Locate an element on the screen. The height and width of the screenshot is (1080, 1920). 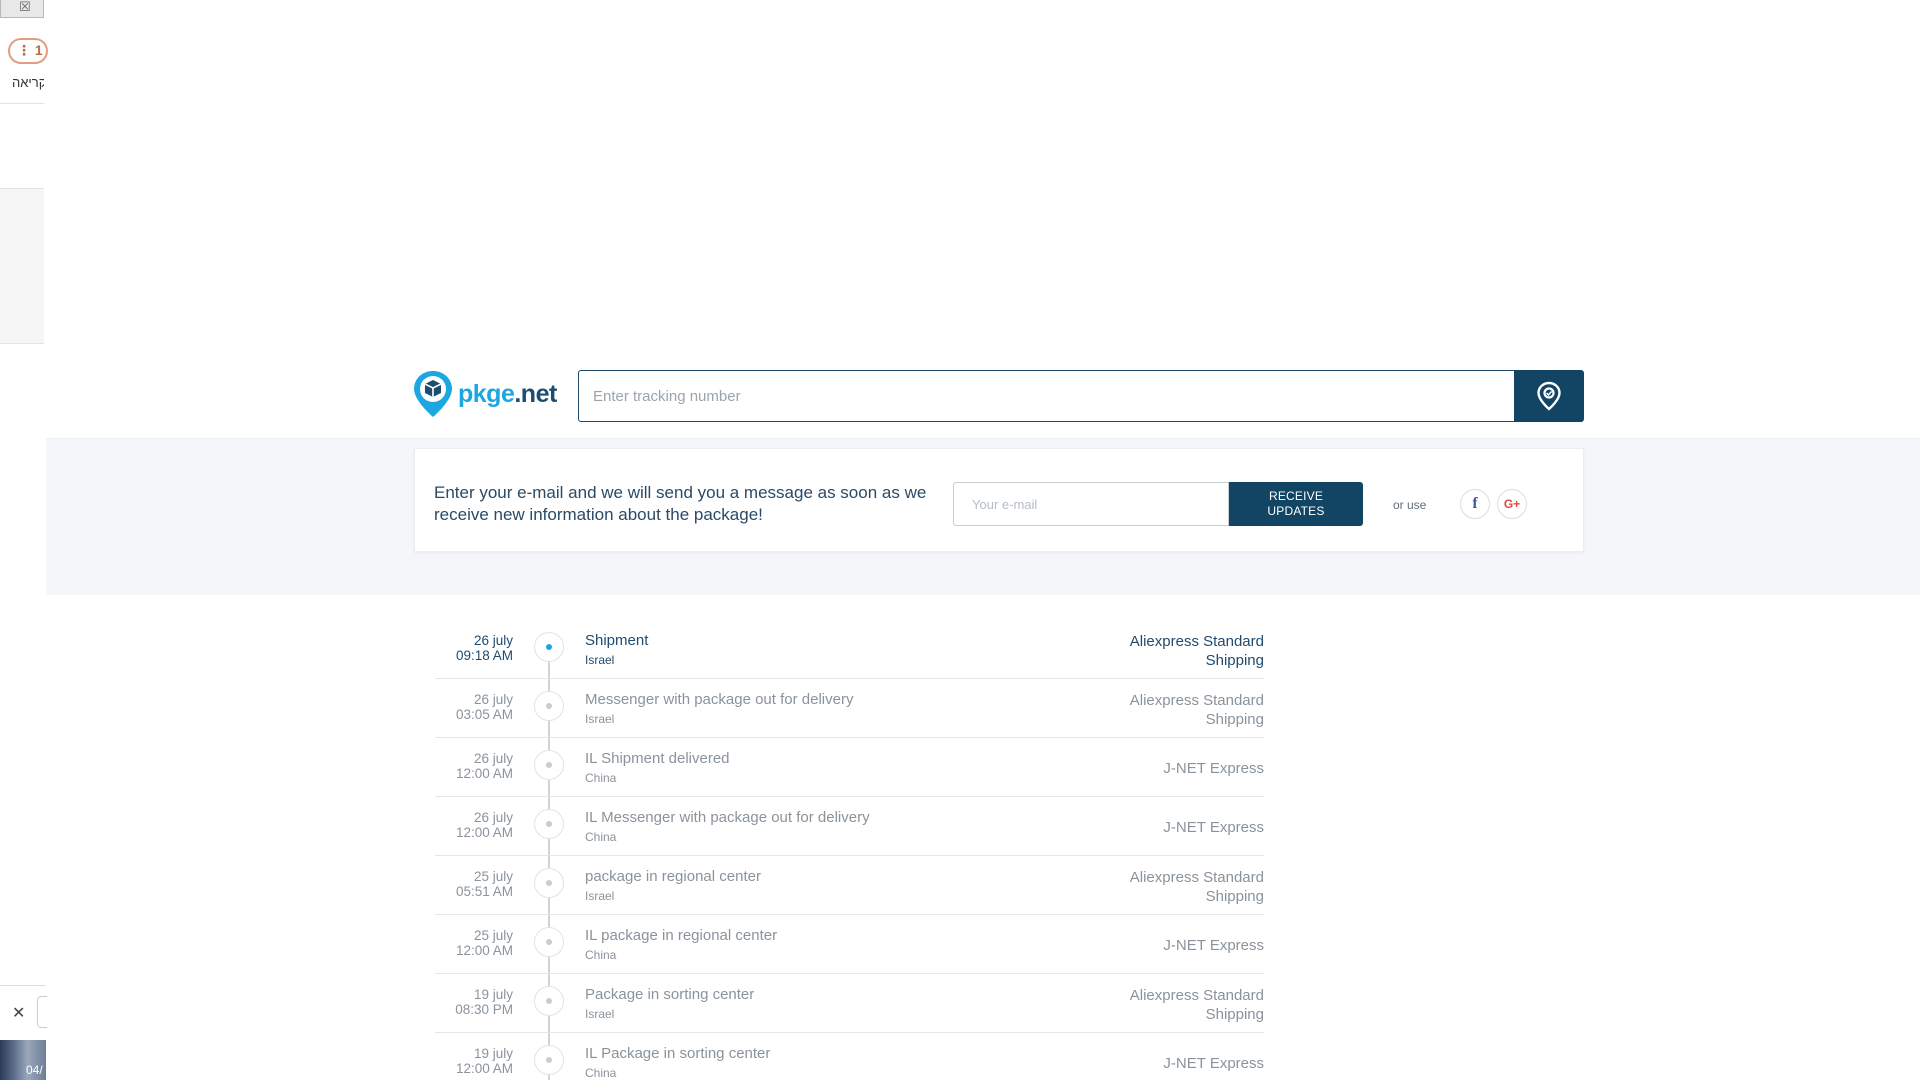
event-date: 19 july 12:00 AM is located at coordinates (474, 1061).